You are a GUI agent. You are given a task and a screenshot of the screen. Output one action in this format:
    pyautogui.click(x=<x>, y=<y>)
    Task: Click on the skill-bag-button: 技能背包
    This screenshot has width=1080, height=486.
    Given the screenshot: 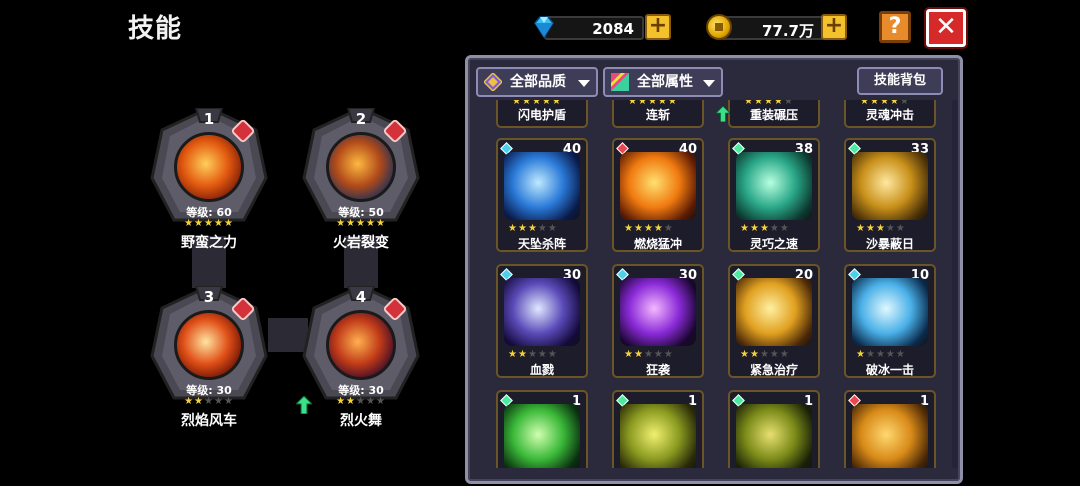 What is the action you would take?
    pyautogui.click(x=900, y=81)
    